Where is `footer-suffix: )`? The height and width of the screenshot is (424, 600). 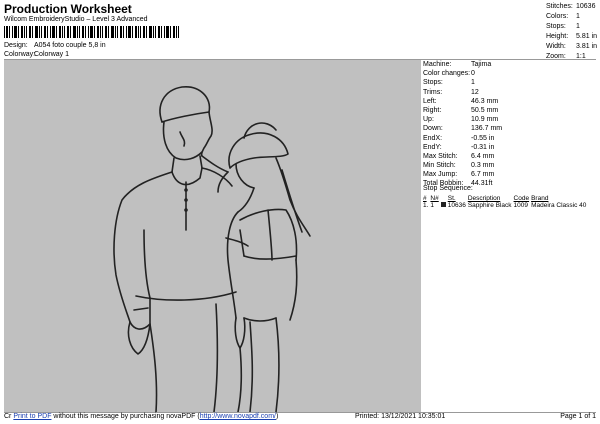
footer-suffix: ) is located at coordinates (277, 416).